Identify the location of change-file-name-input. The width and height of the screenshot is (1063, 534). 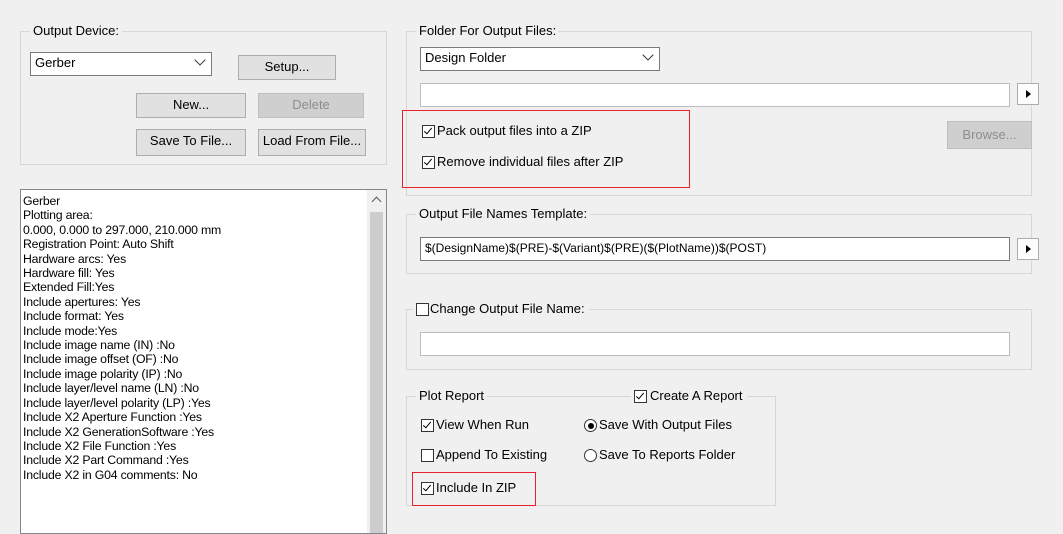
(715, 344).